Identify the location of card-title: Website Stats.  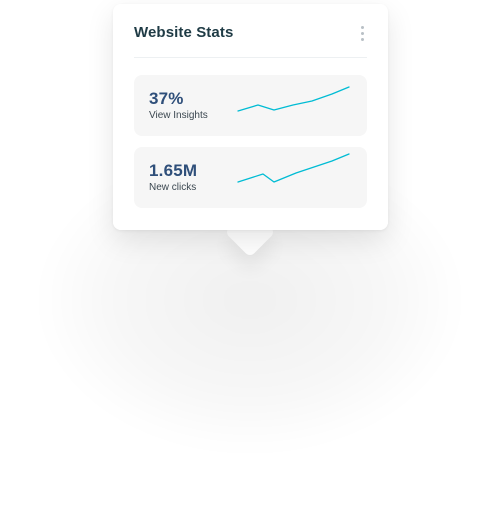
(184, 32).